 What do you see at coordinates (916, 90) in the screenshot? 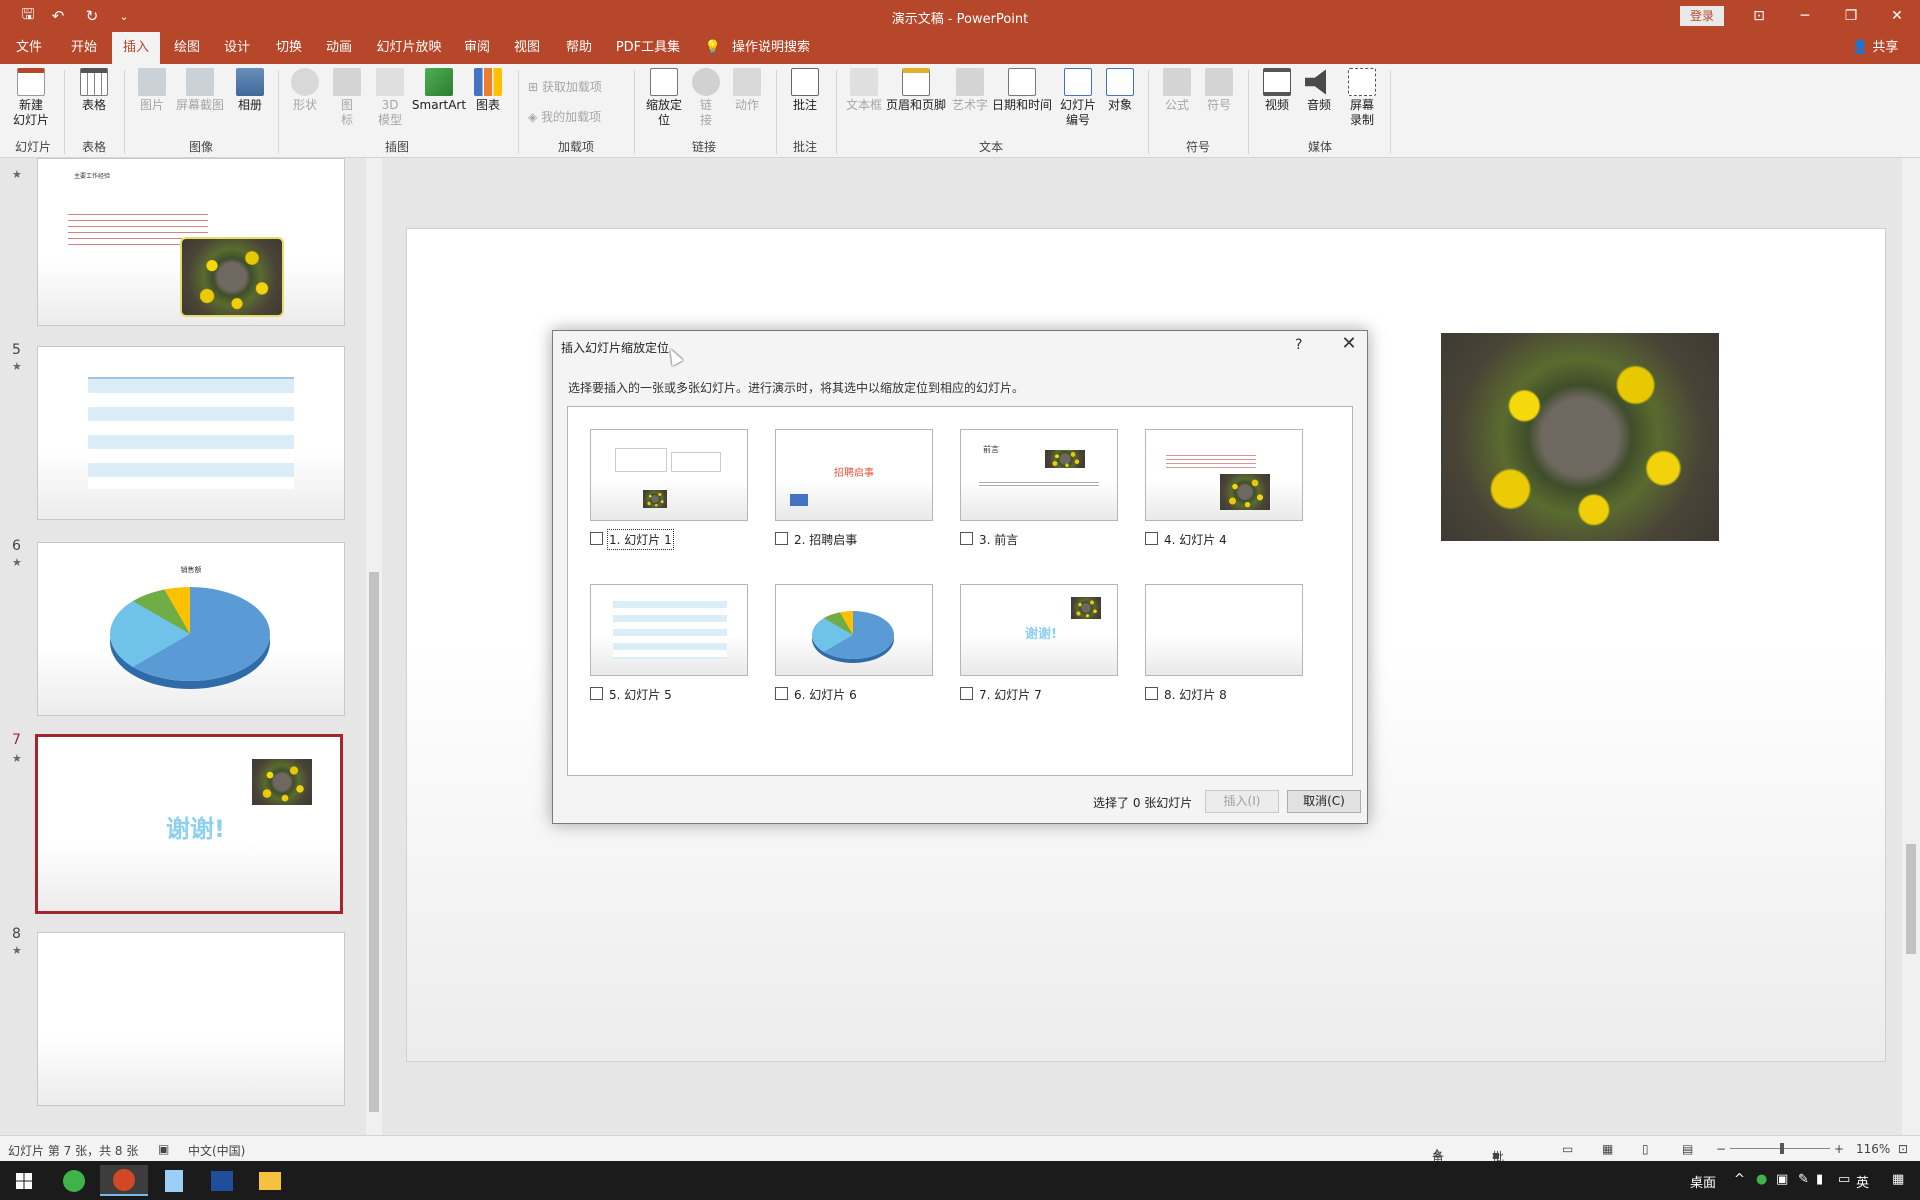
I see `header-footer-button: 页眉和页脚` at bounding box center [916, 90].